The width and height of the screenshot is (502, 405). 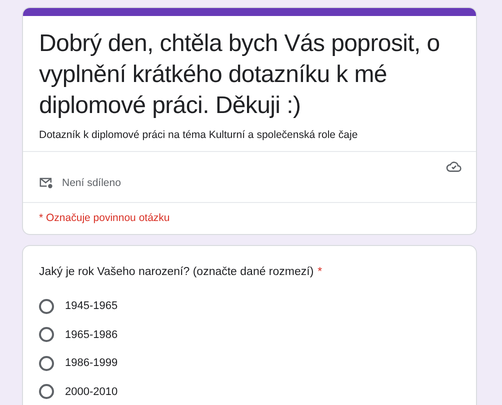 What do you see at coordinates (454, 166) in the screenshot?
I see `cloud-check-icon` at bounding box center [454, 166].